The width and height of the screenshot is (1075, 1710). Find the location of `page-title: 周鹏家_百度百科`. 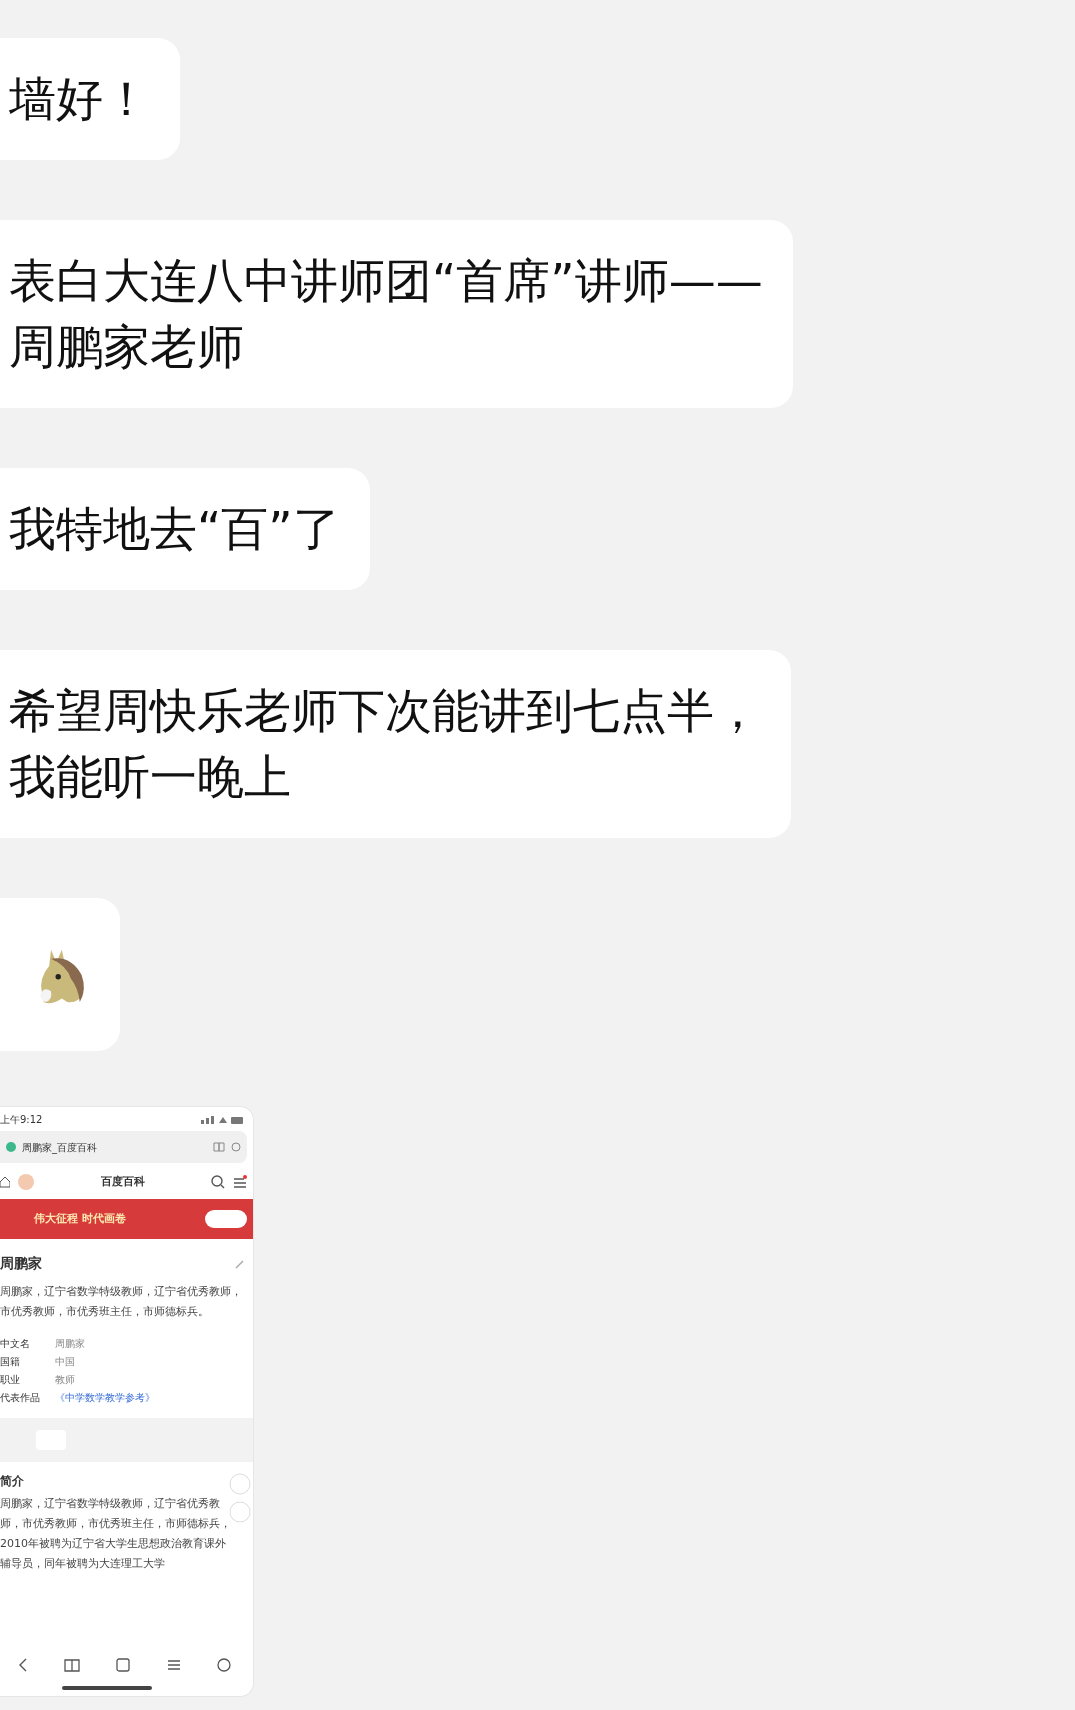

page-title: 周鹏家_百度百科 is located at coordinates (60, 1147).